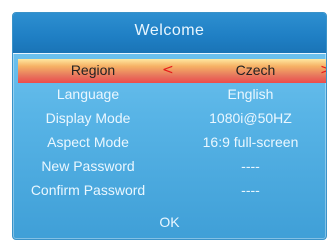 The image size is (329, 242). Describe the element at coordinates (250, 94) in the screenshot. I see `setting-value: English` at that location.